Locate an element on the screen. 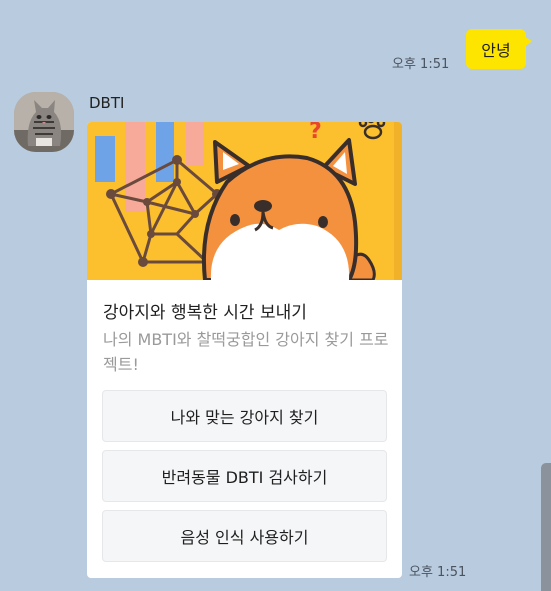  cat-avatar-icon is located at coordinates (44, 122).